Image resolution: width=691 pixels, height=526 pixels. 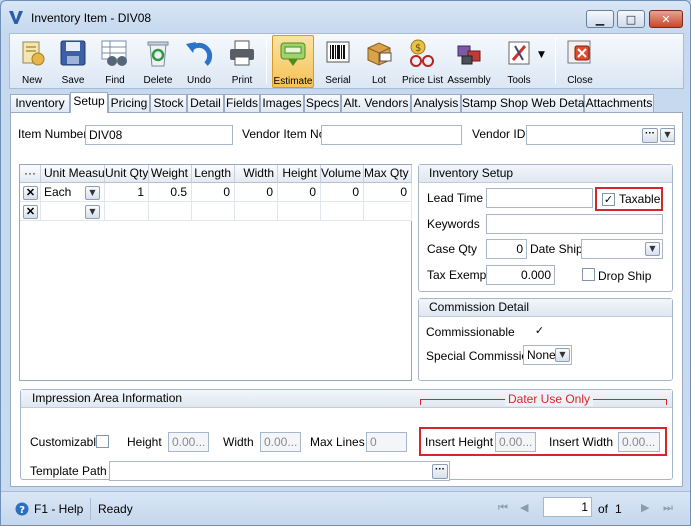 What do you see at coordinates (282, 103) in the screenshot?
I see `tab-images: Images` at bounding box center [282, 103].